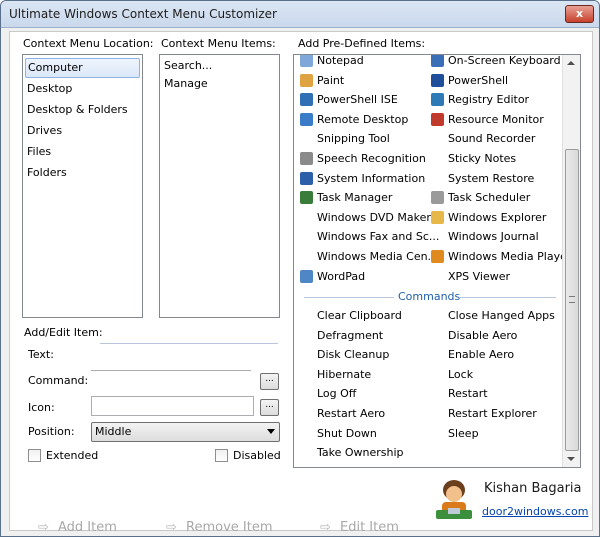  Describe the element at coordinates (454, 499) in the screenshot. I see `author-avatar-icon` at that location.